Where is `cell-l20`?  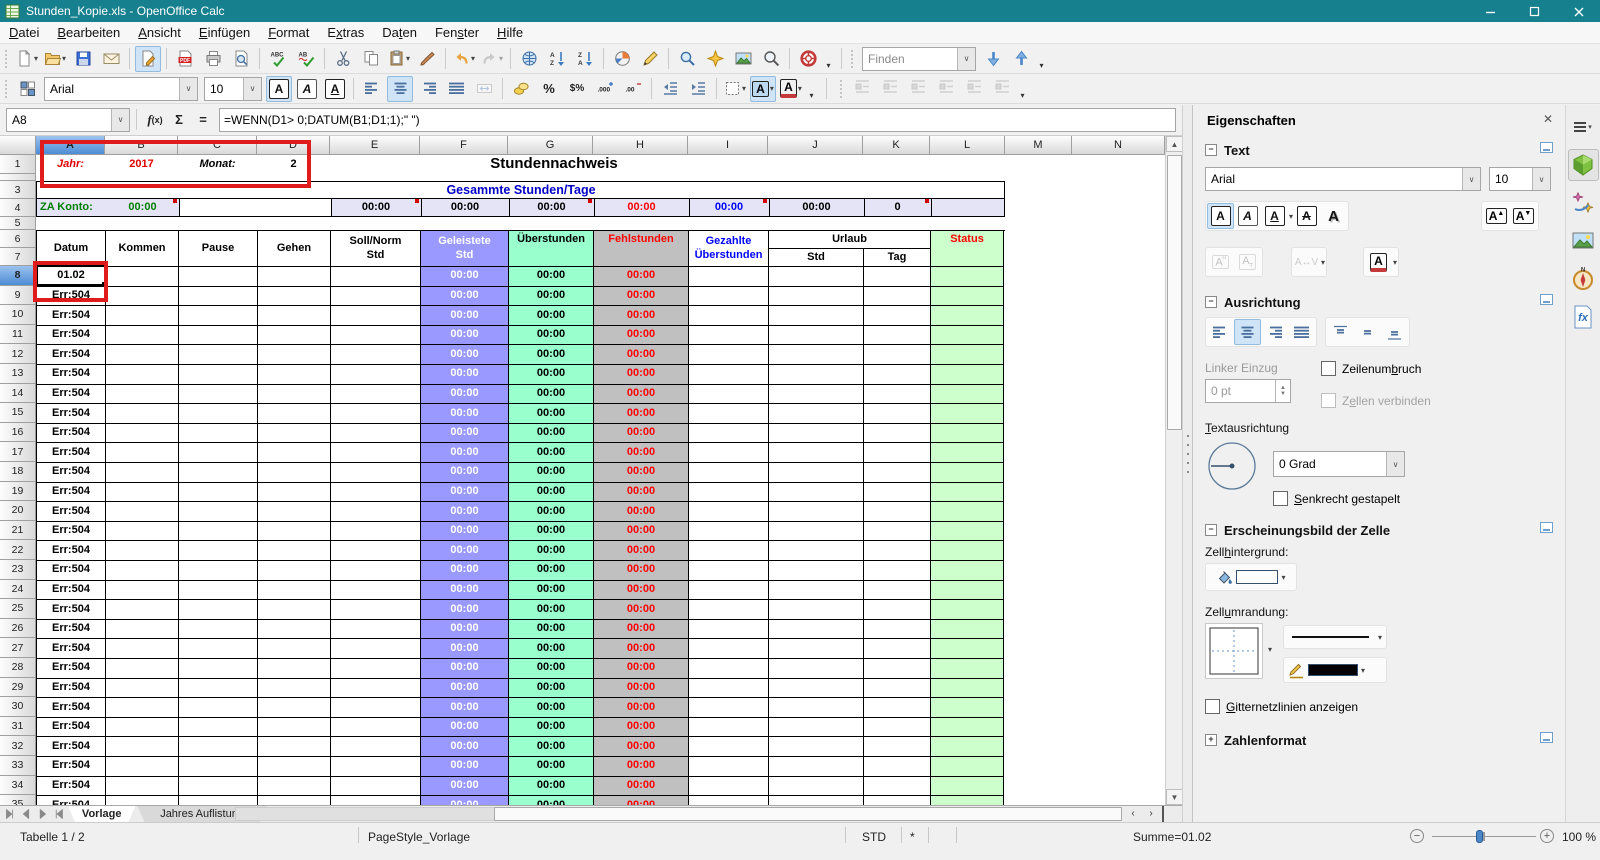
cell-l20 is located at coordinates (967, 512).